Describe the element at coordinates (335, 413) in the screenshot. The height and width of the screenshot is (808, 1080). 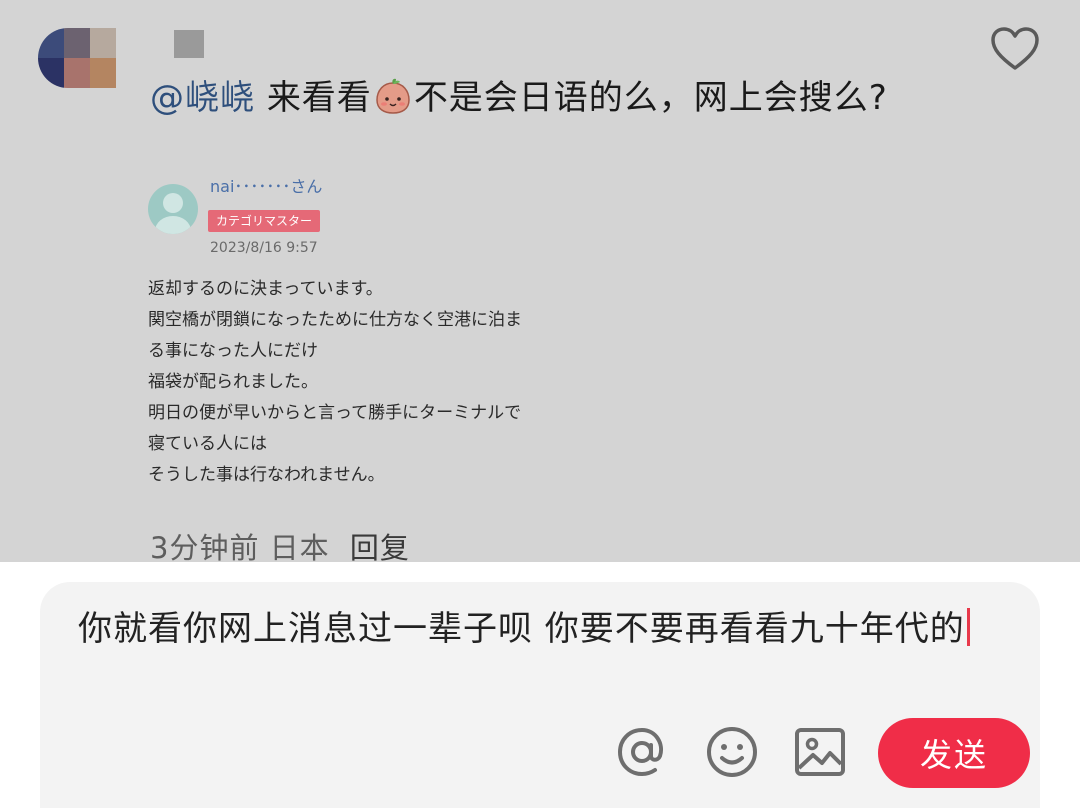
I see `embedded-line: 明日の便が早いからと言って勝手にターミナルで` at that location.